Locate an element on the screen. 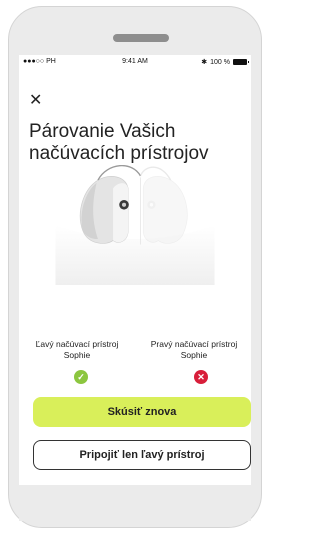  battery-percent: 100 % is located at coordinates (220, 62).